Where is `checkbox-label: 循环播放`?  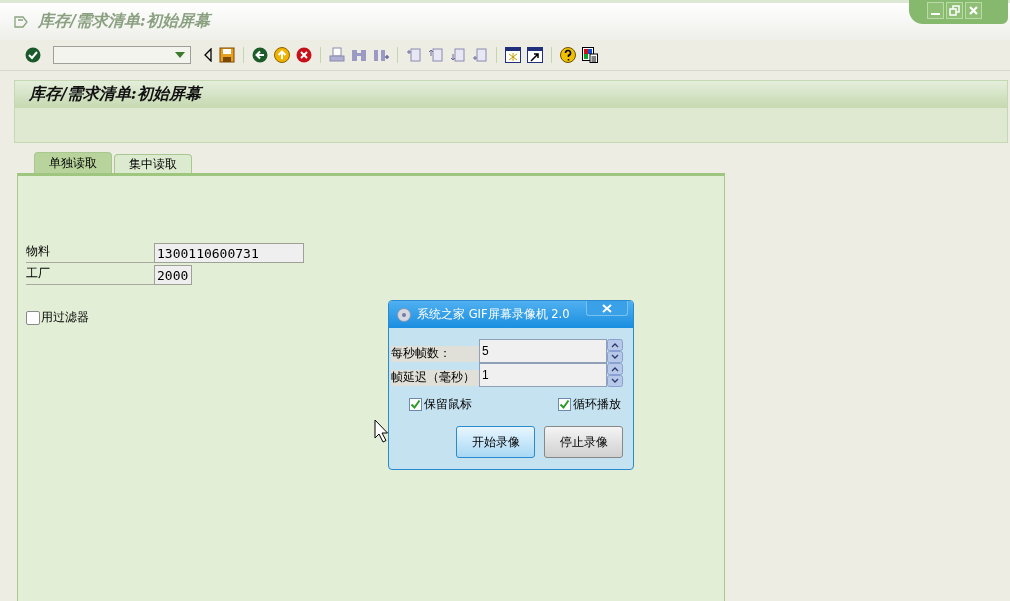
checkbox-label: 循环播放 is located at coordinates (597, 404).